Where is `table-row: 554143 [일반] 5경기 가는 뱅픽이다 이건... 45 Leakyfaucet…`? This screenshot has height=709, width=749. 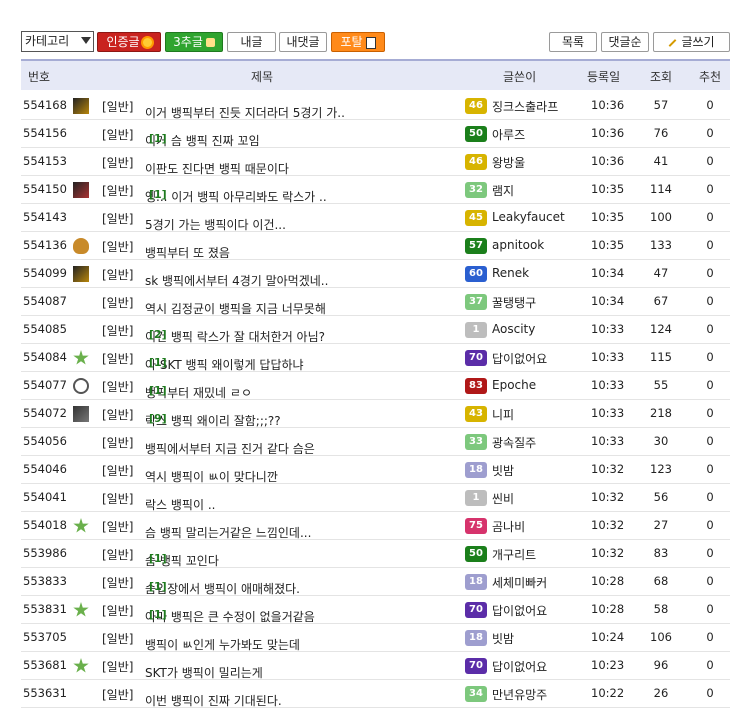
table-row: 554143 [일반] 5경기 가는 뱅픽이다 이건... 45 Leakyfaucet… is located at coordinates (375, 218).